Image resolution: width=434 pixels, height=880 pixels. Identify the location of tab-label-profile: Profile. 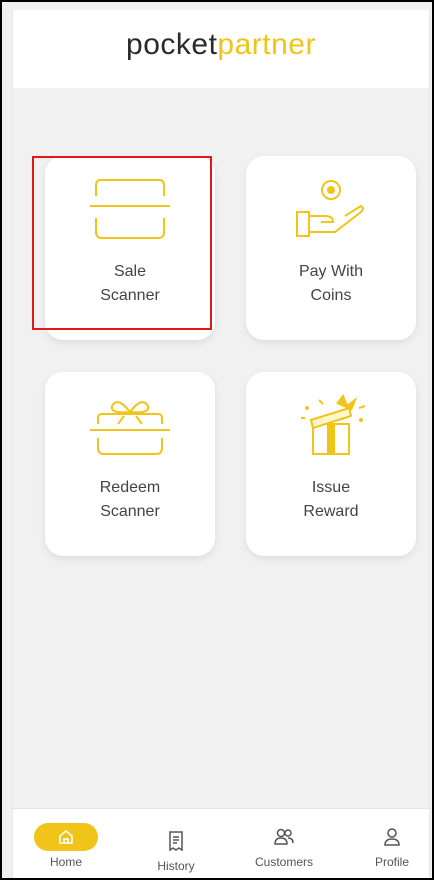
(391, 862).